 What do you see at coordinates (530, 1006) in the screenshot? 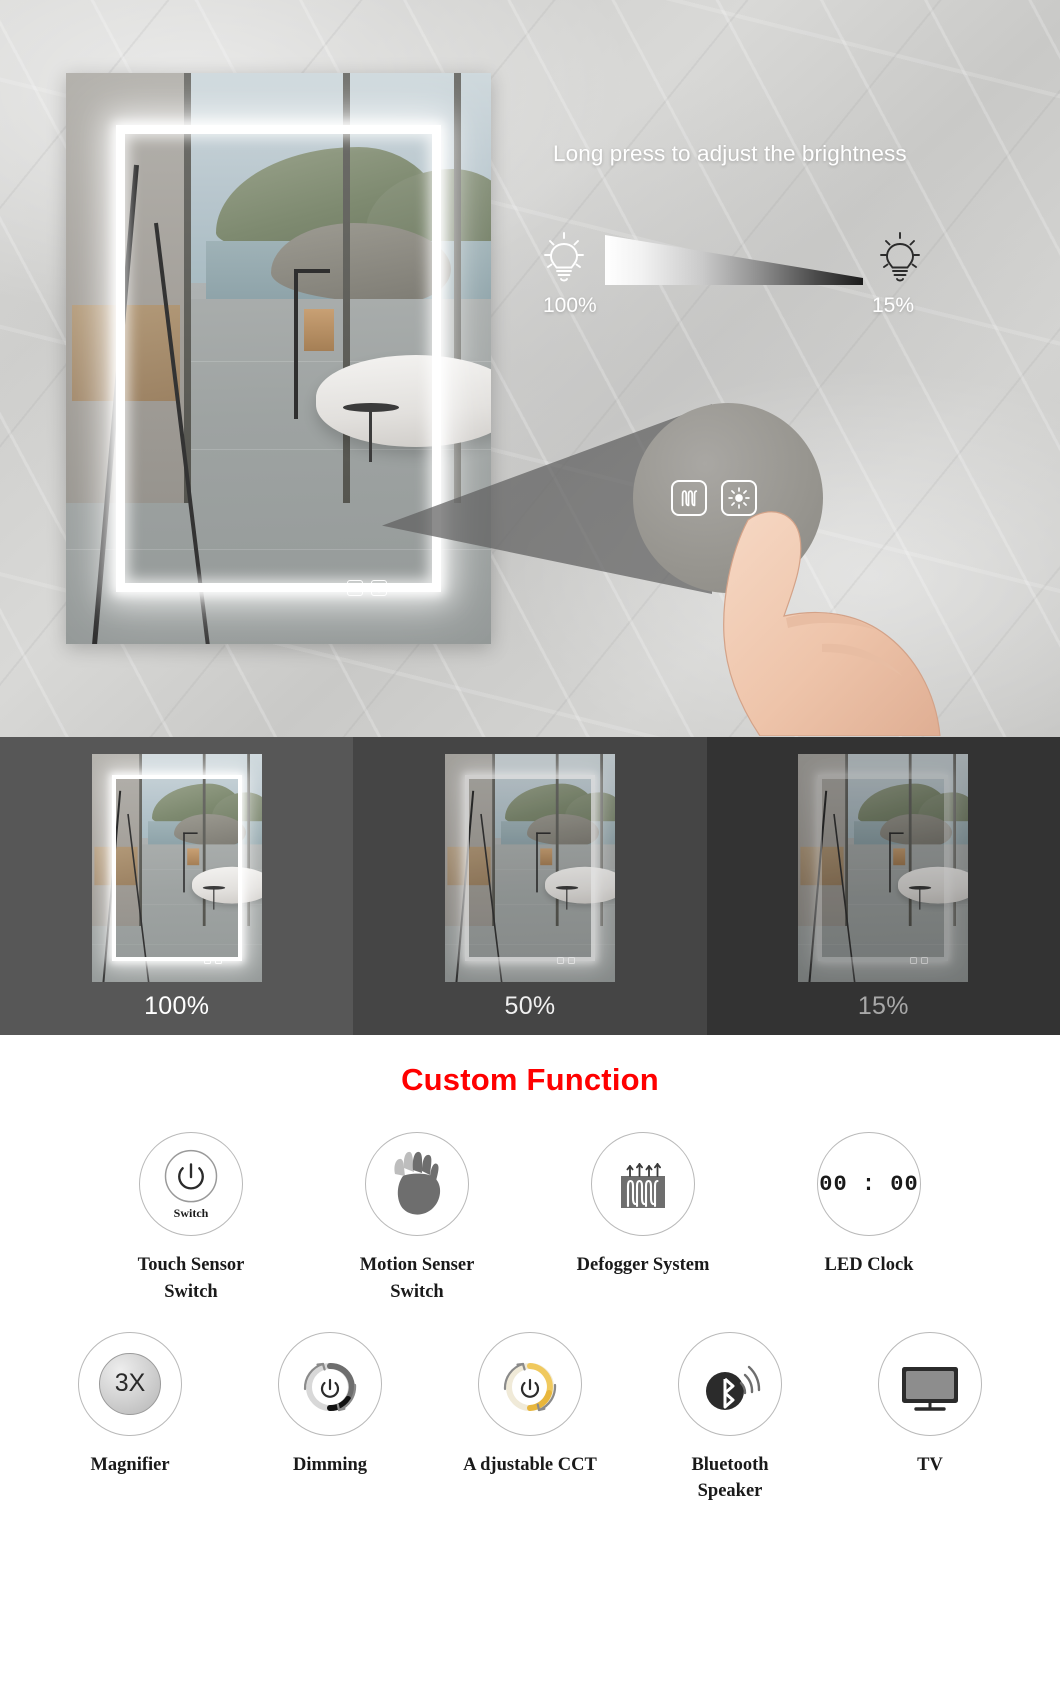
I see `comparison-label: 50%` at bounding box center [530, 1006].